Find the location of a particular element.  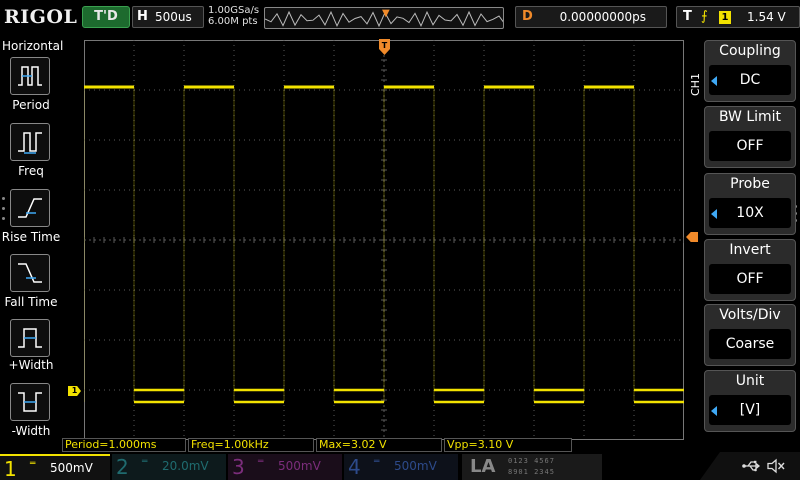

rigol-logo: RIGOL is located at coordinates (41, 17).